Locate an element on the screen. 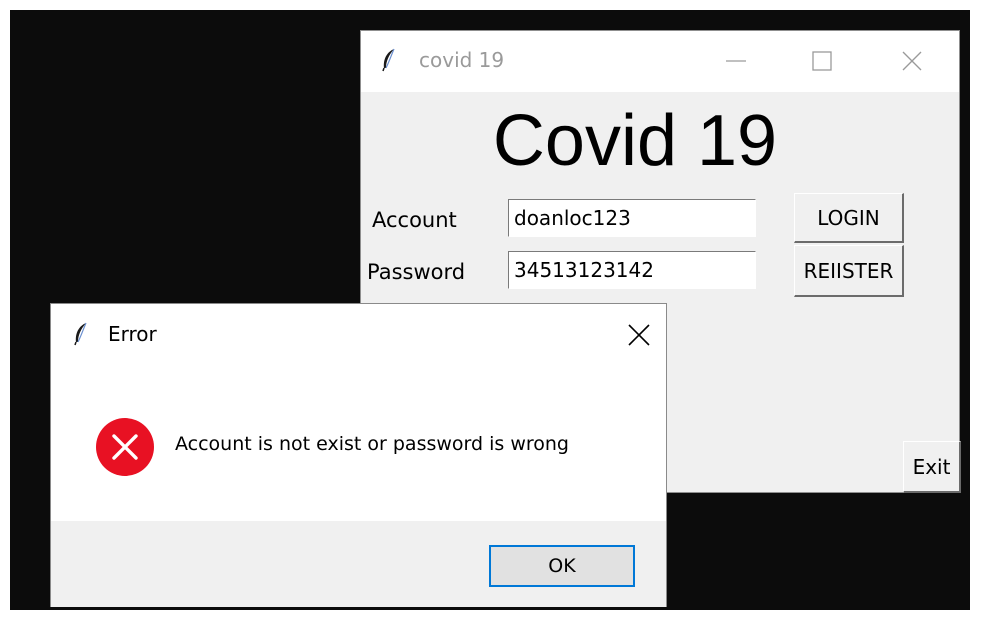 This screenshot has height=619, width=982. main-titlebar: covid 19 is located at coordinates (660, 61).